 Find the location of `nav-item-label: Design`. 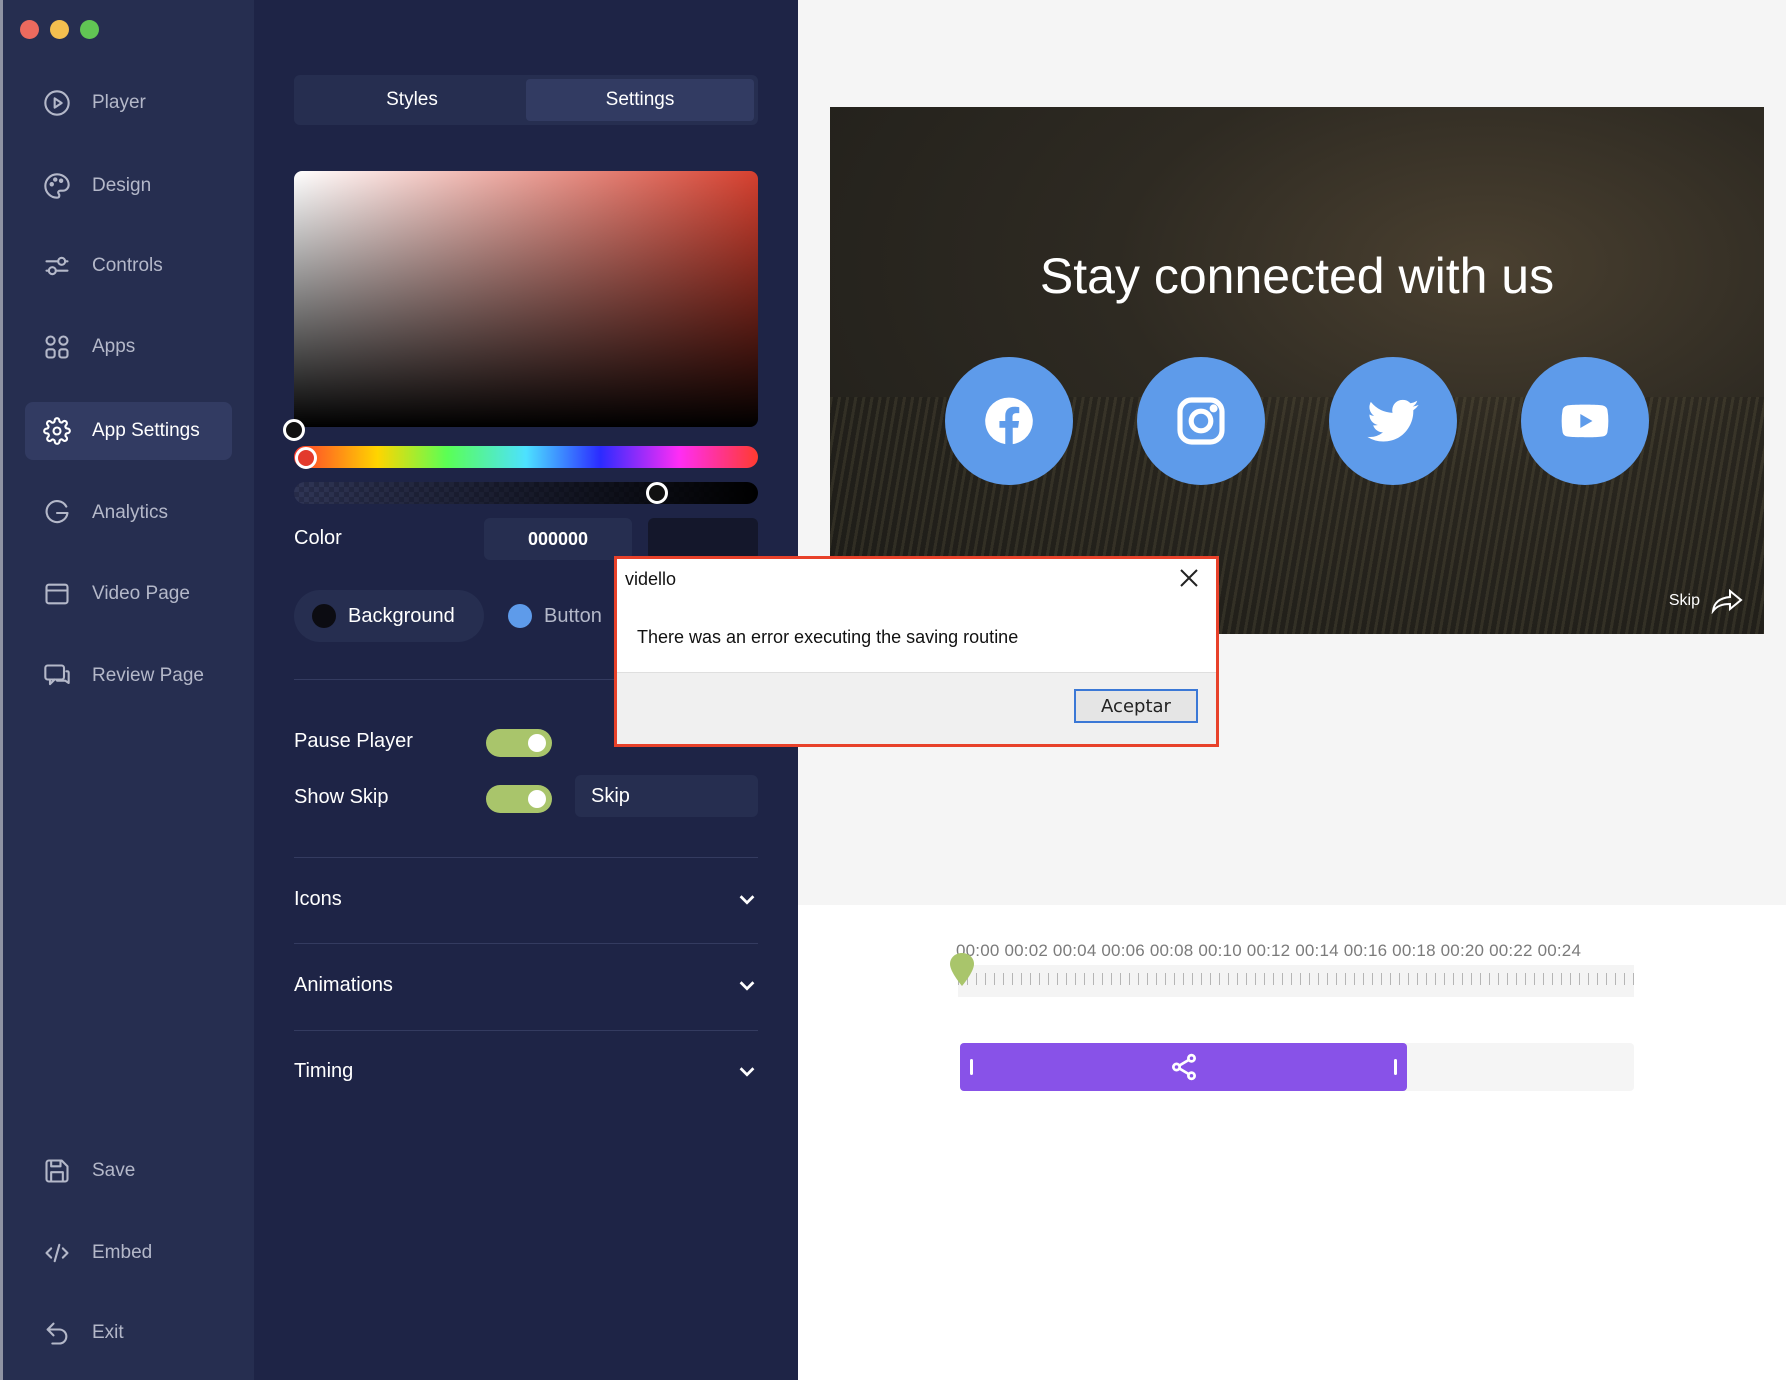

nav-item-label: Design is located at coordinates (122, 185).